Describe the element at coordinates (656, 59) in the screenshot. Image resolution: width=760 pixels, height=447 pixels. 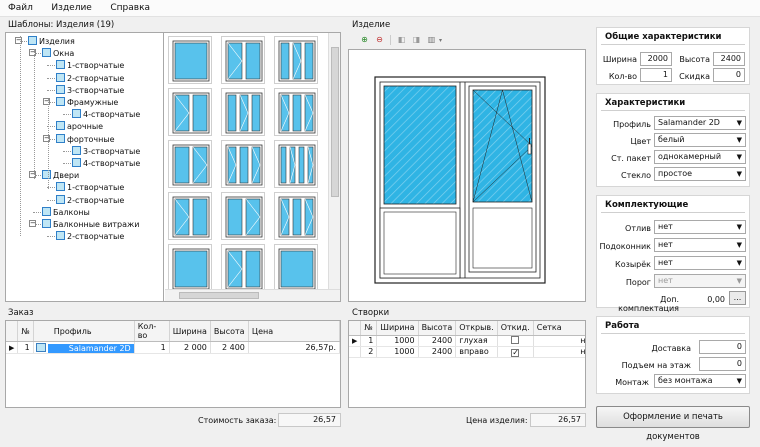
I see `width-input: 2000` at that location.